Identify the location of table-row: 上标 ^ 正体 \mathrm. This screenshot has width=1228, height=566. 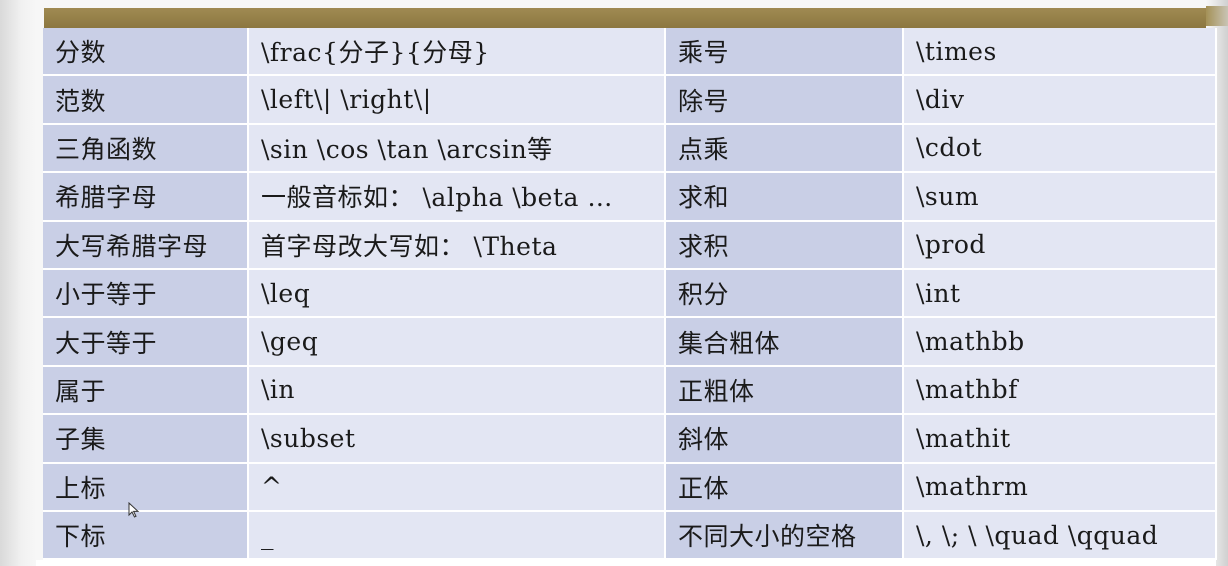
(630, 487).